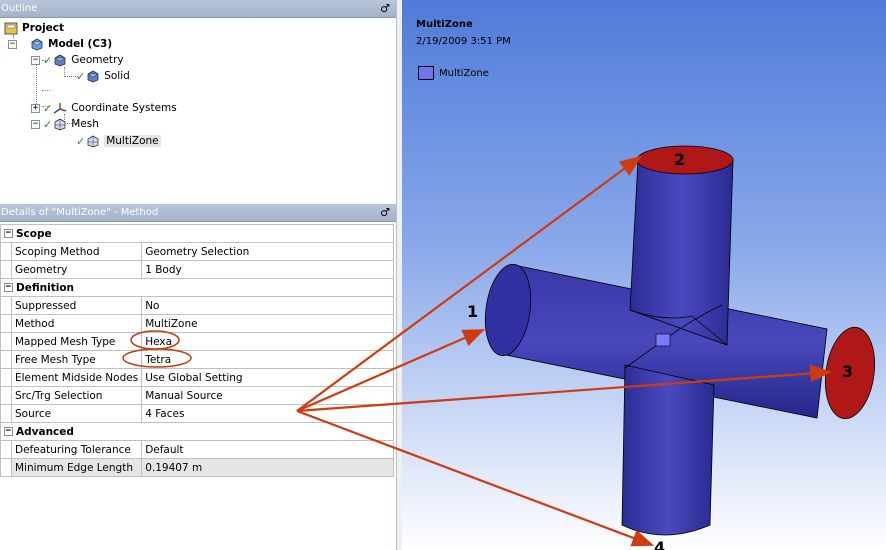  What do you see at coordinates (267, 305) in the screenshot?
I see `property-value: No` at bounding box center [267, 305].